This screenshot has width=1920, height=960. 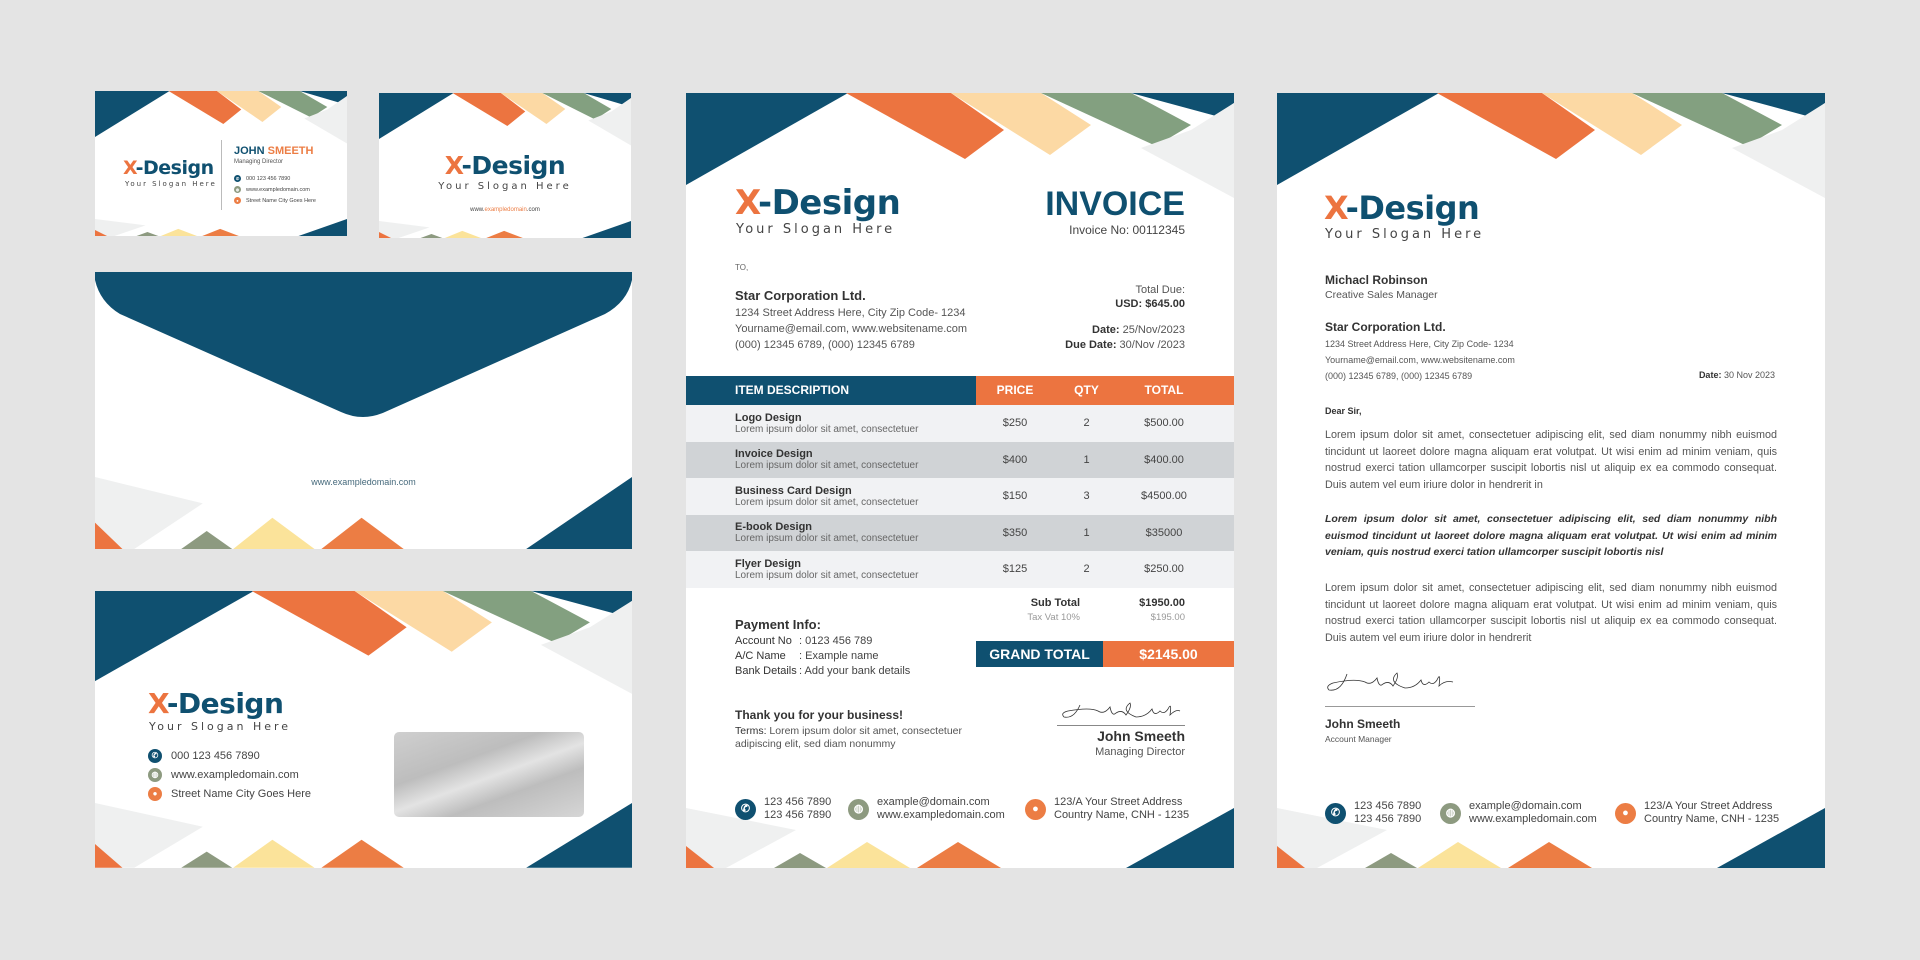 I want to click on header-total: TOTAL, so click(x=1164, y=390).